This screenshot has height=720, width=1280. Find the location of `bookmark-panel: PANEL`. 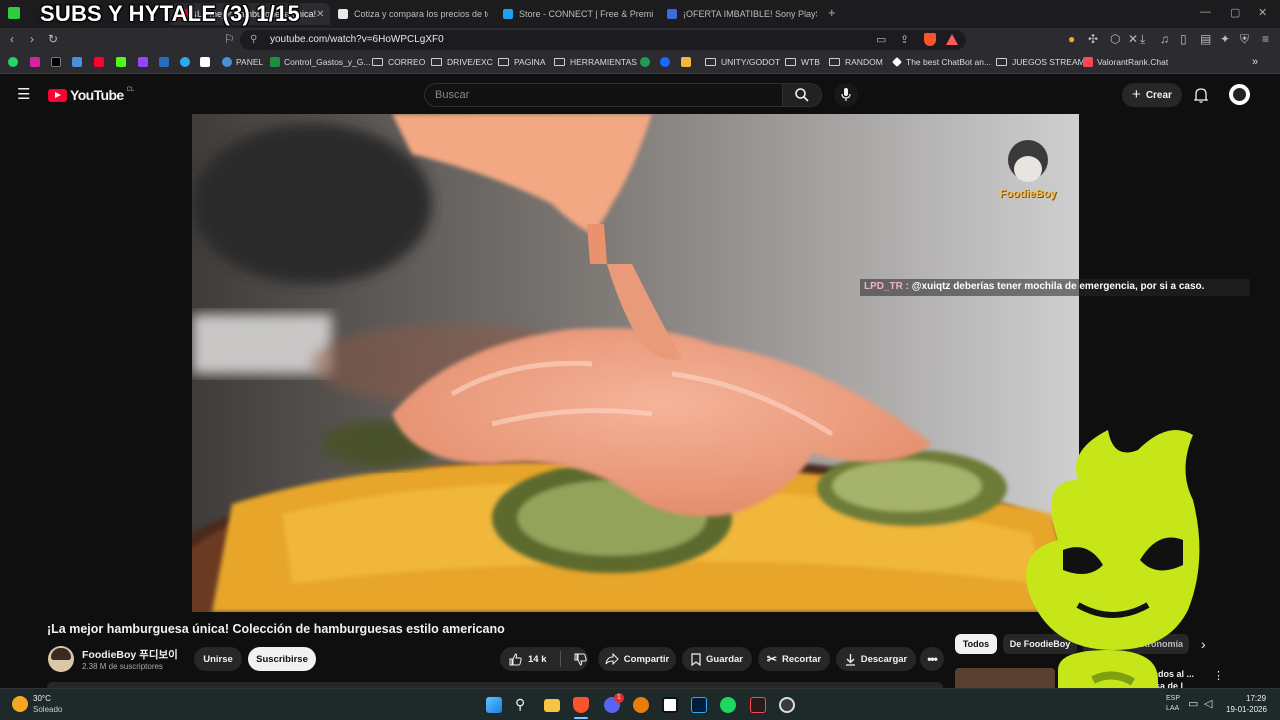

bookmark-panel: PANEL is located at coordinates (242, 62).